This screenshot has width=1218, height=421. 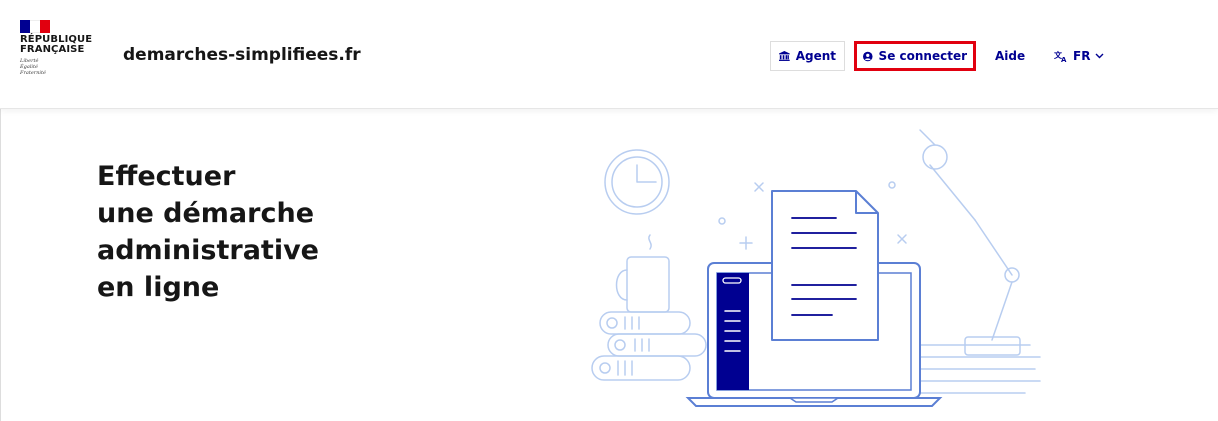 I want to click on hero-title-line: en ligne, so click(x=158, y=287).